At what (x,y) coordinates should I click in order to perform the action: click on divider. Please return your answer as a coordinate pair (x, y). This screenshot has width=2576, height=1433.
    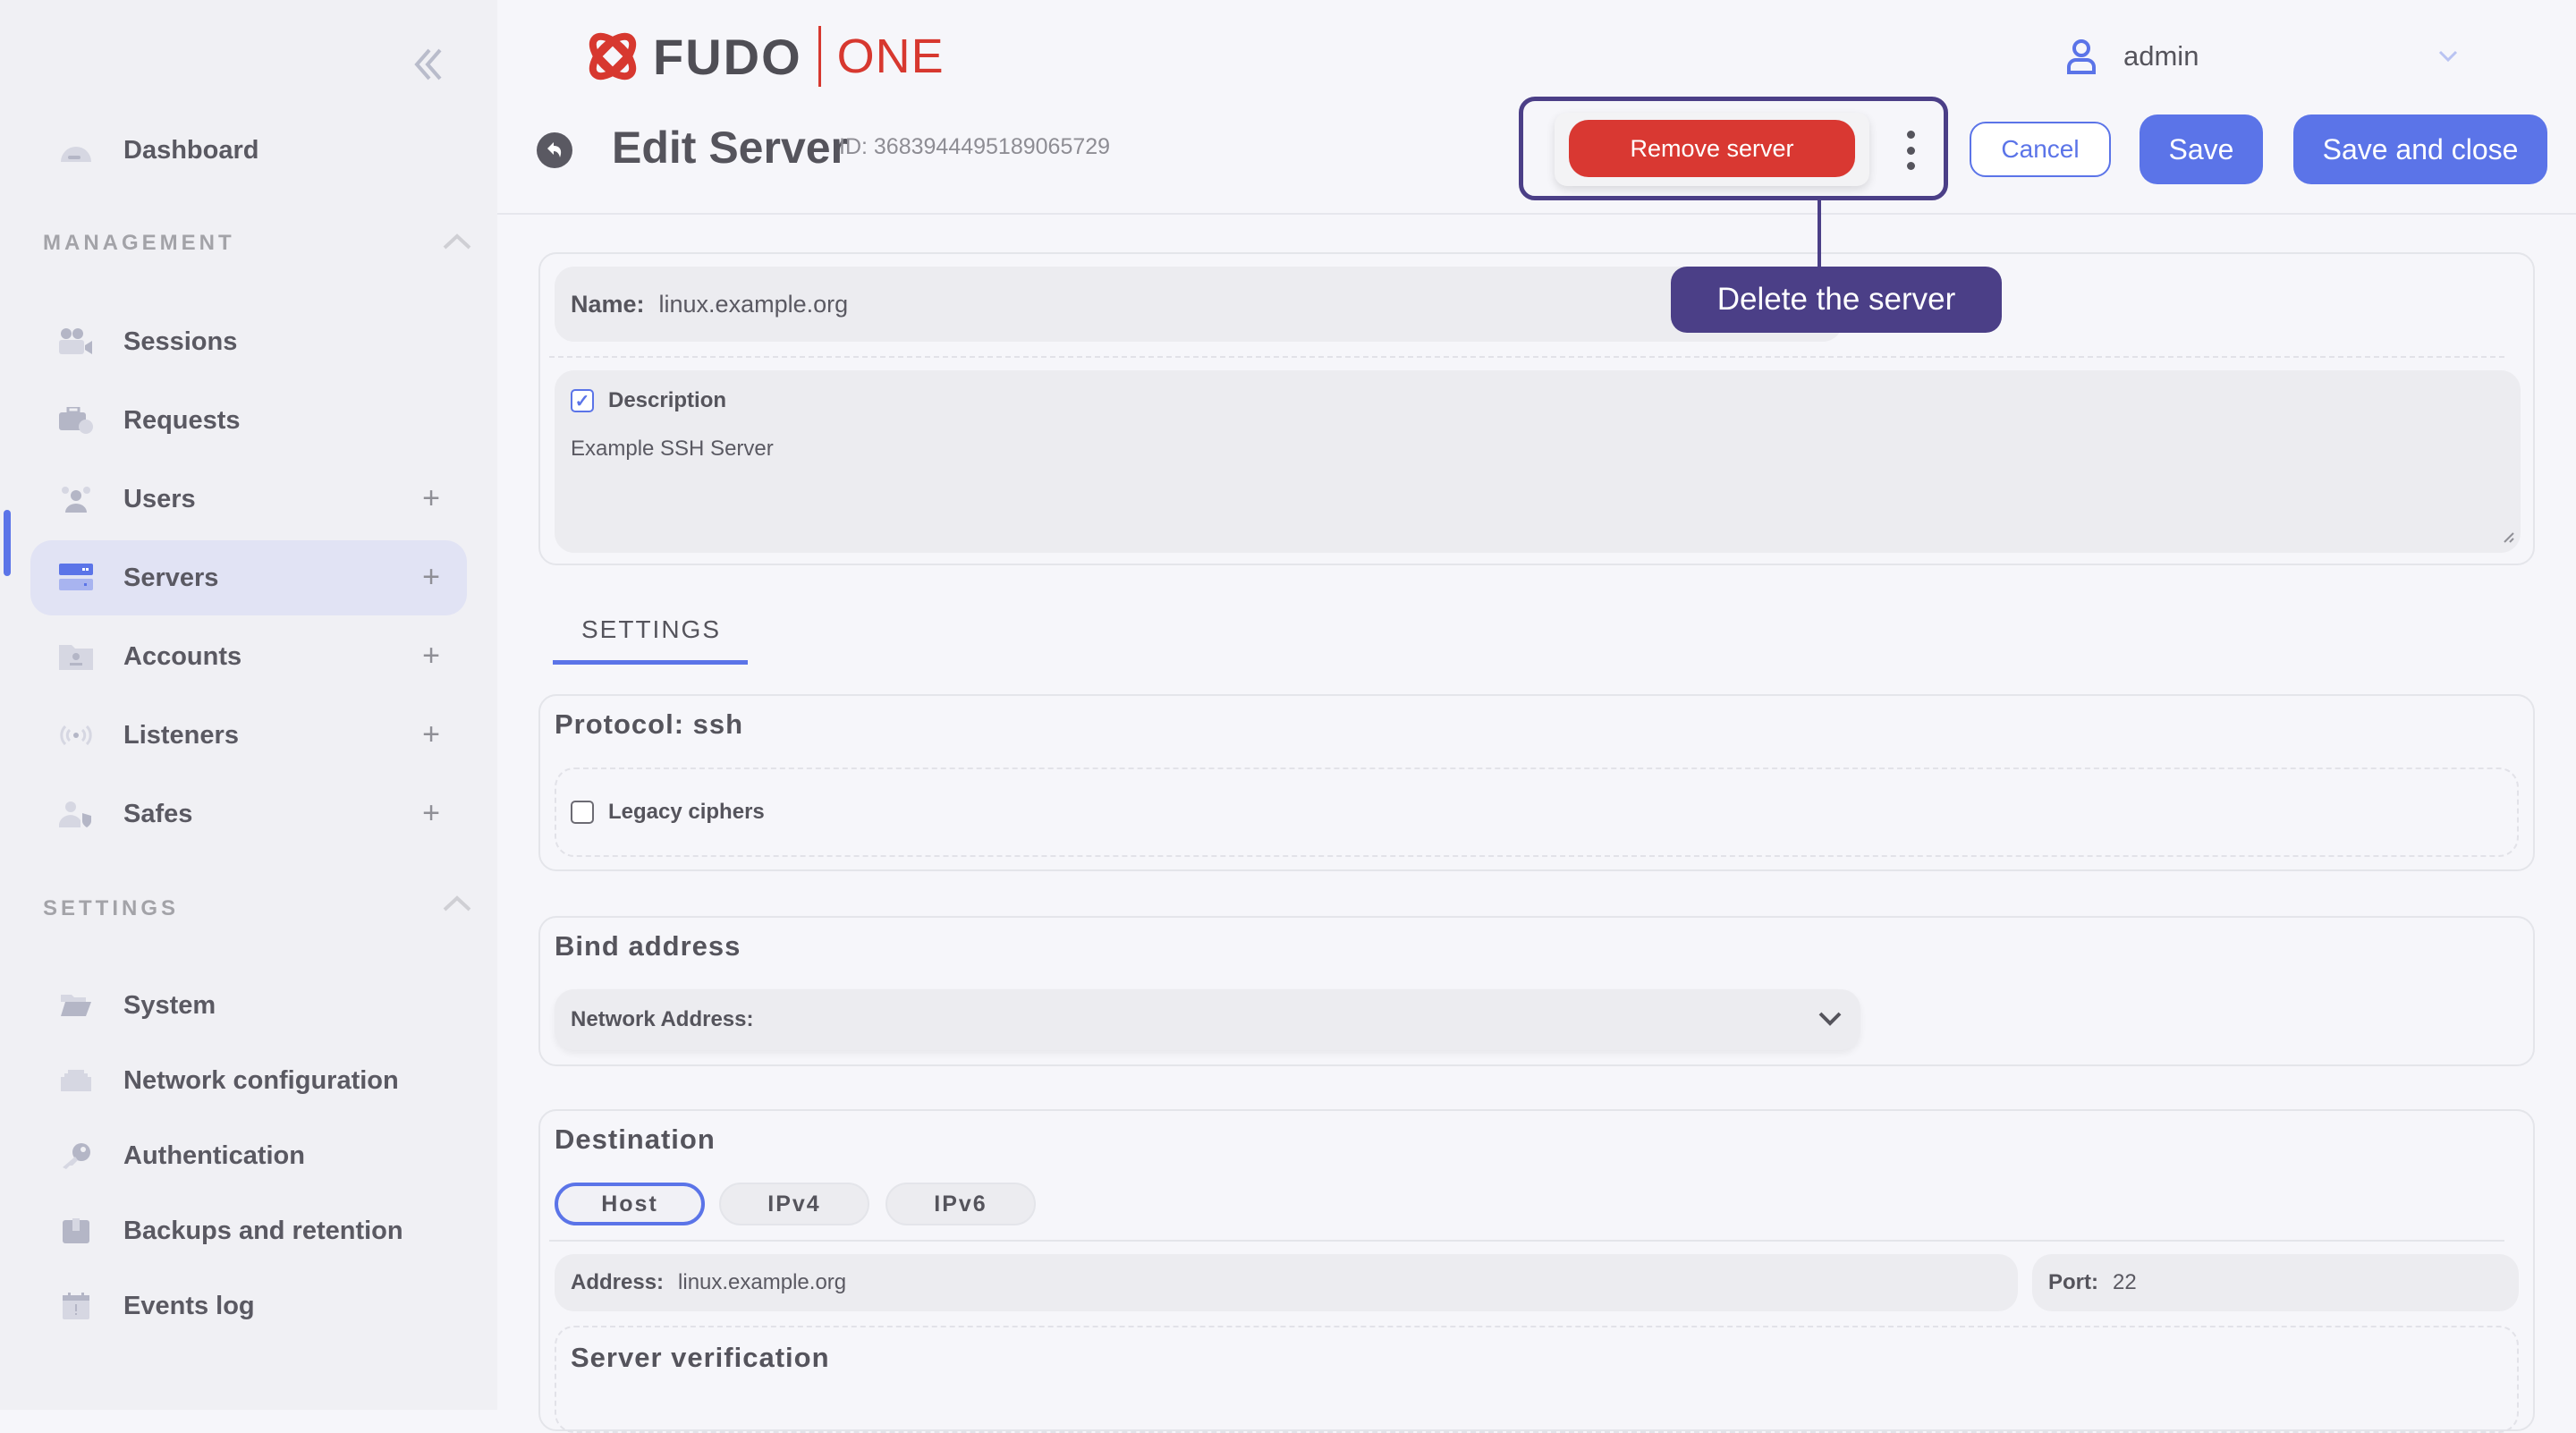
    Looking at the image, I should click on (1526, 1241).